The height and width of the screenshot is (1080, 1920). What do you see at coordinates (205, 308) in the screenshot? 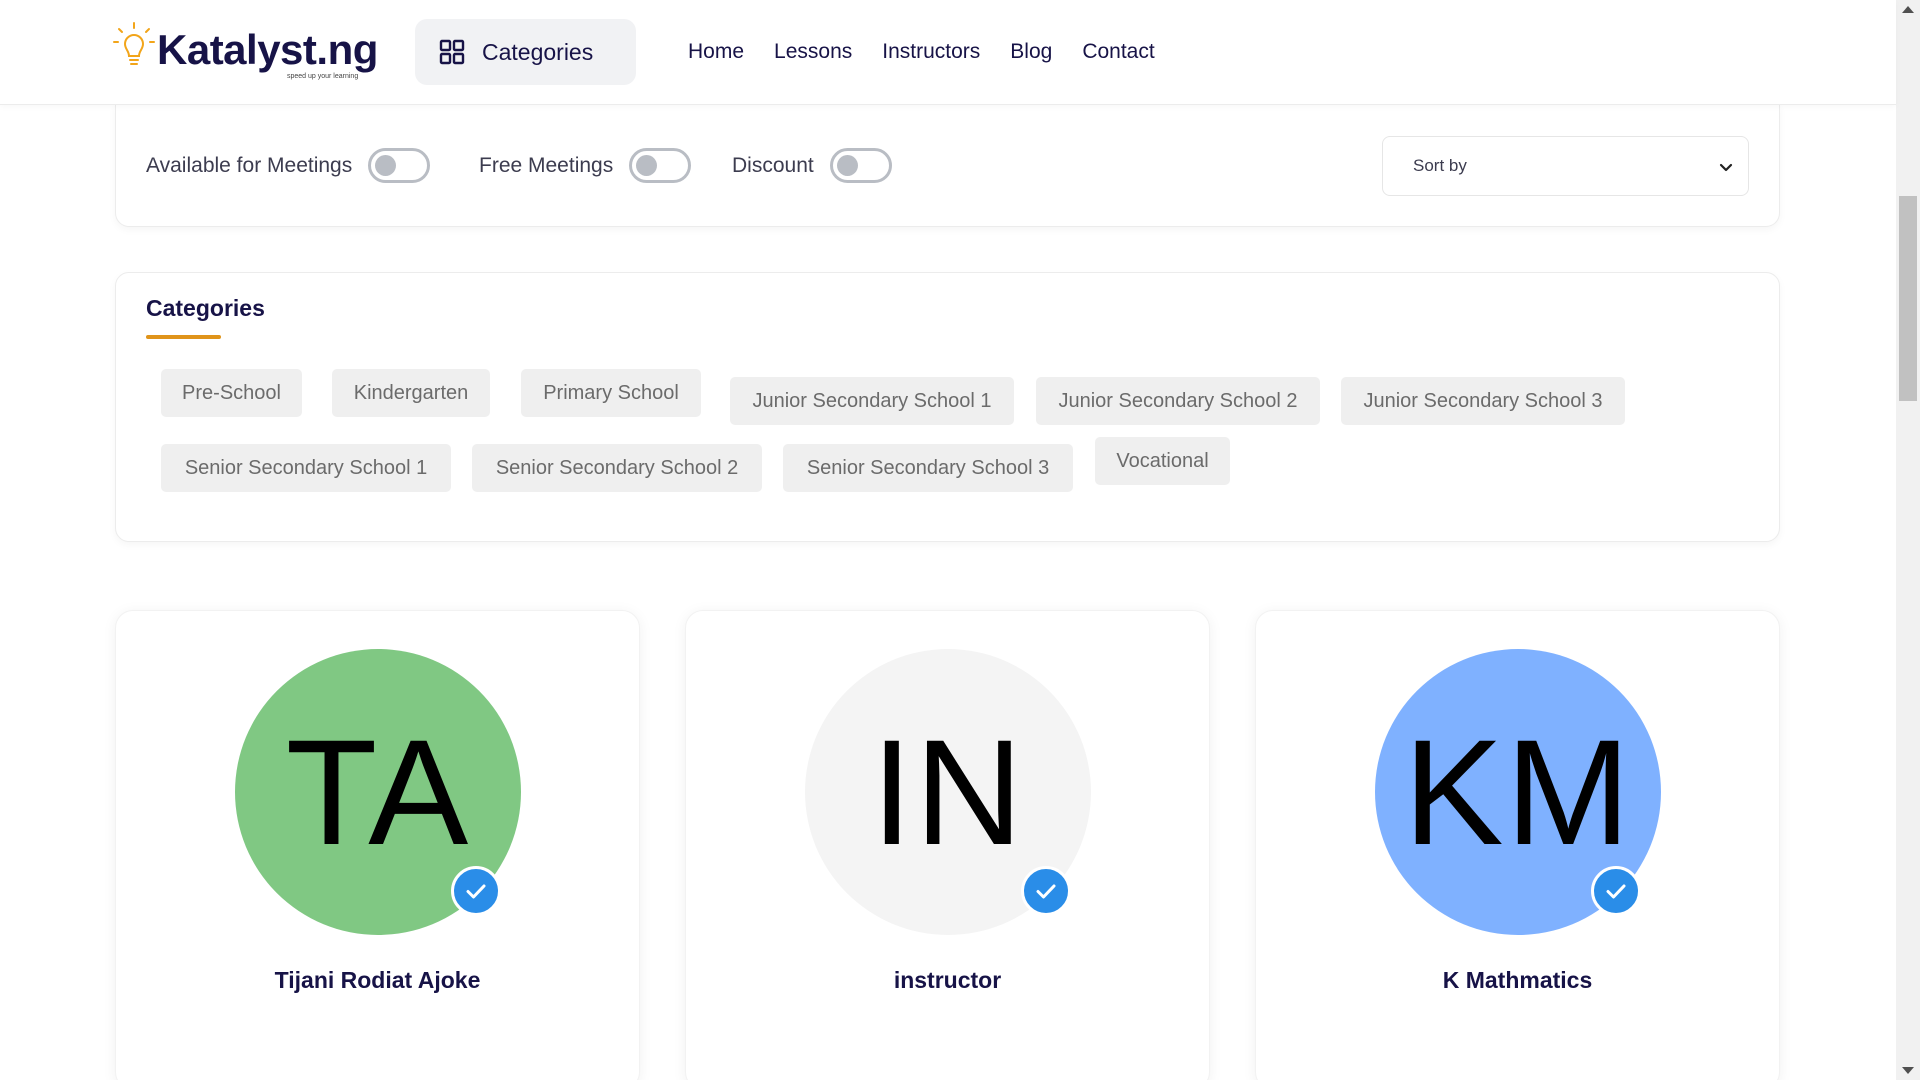
I see `categories-title: Categories` at bounding box center [205, 308].